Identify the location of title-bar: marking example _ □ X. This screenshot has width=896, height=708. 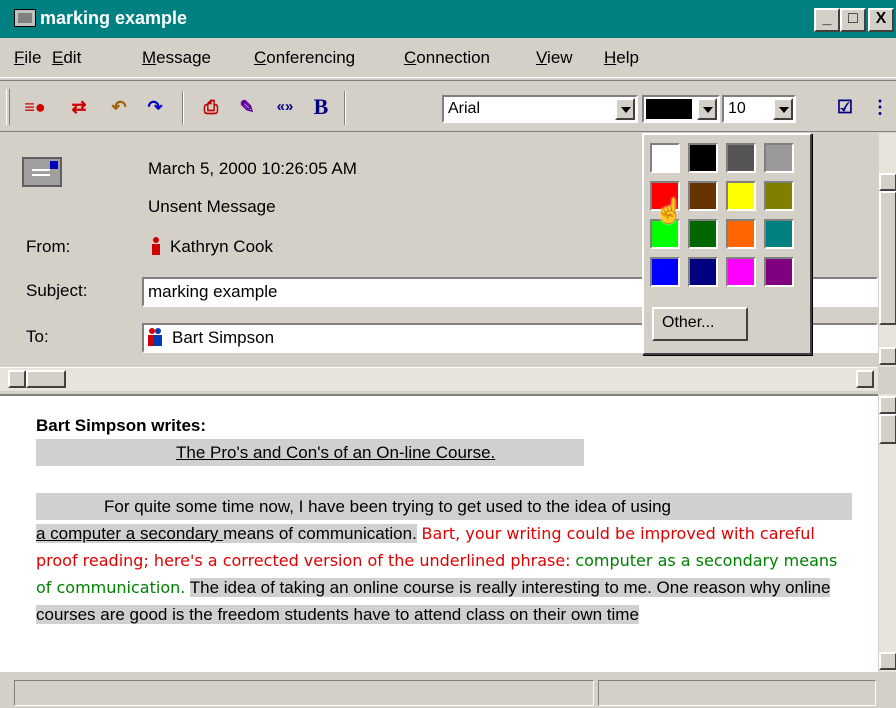
(448, 19).